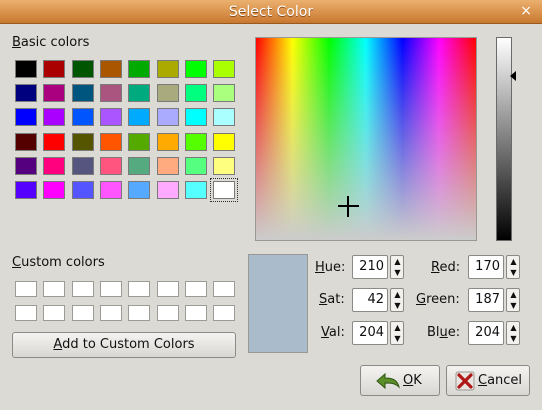  What do you see at coordinates (58, 262) in the screenshot?
I see `custom-colors-label: Custom colors` at bounding box center [58, 262].